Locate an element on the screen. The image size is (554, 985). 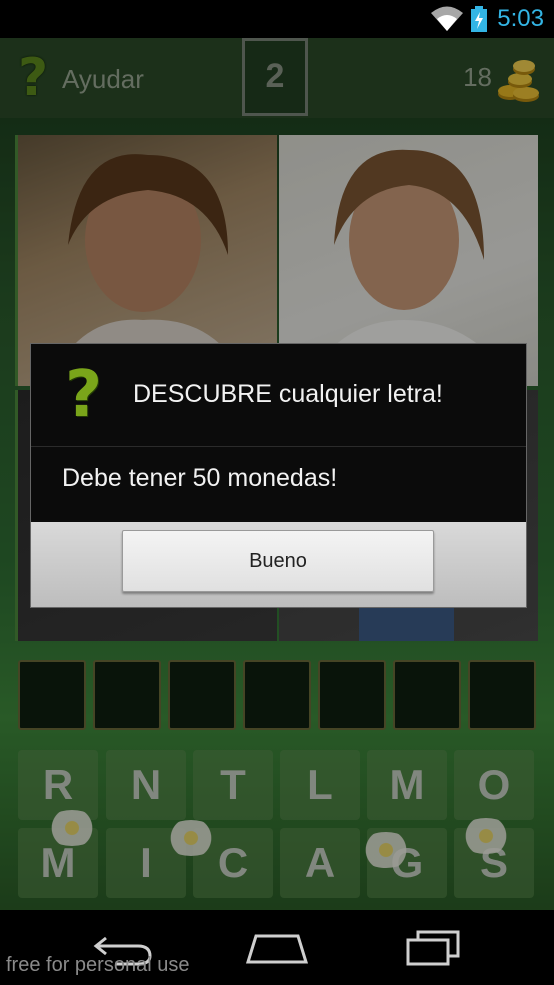
dialog-header: ? DESCUBRE cualquier letra! is located at coordinates (278, 395).